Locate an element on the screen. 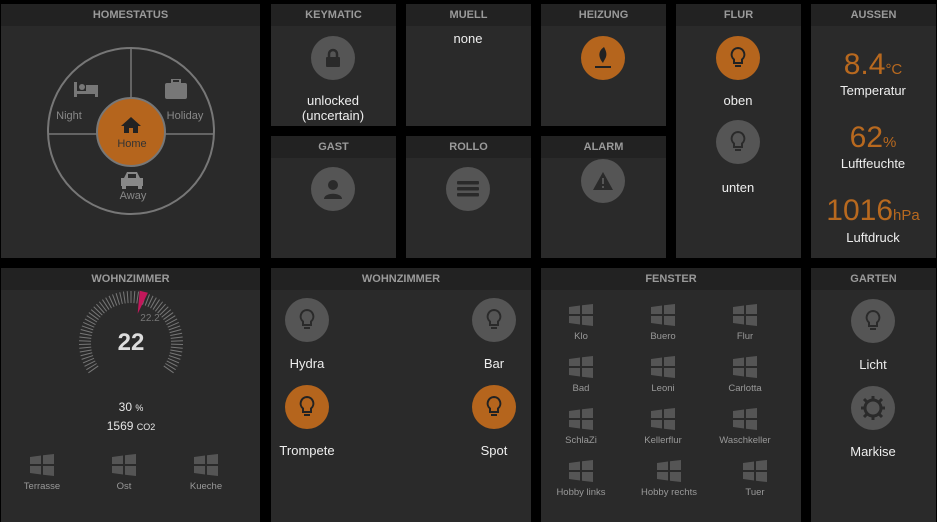 Image resolution: width=937 pixels, height=522 pixels. mode-holiday-label: Holiday is located at coordinates (185, 116).